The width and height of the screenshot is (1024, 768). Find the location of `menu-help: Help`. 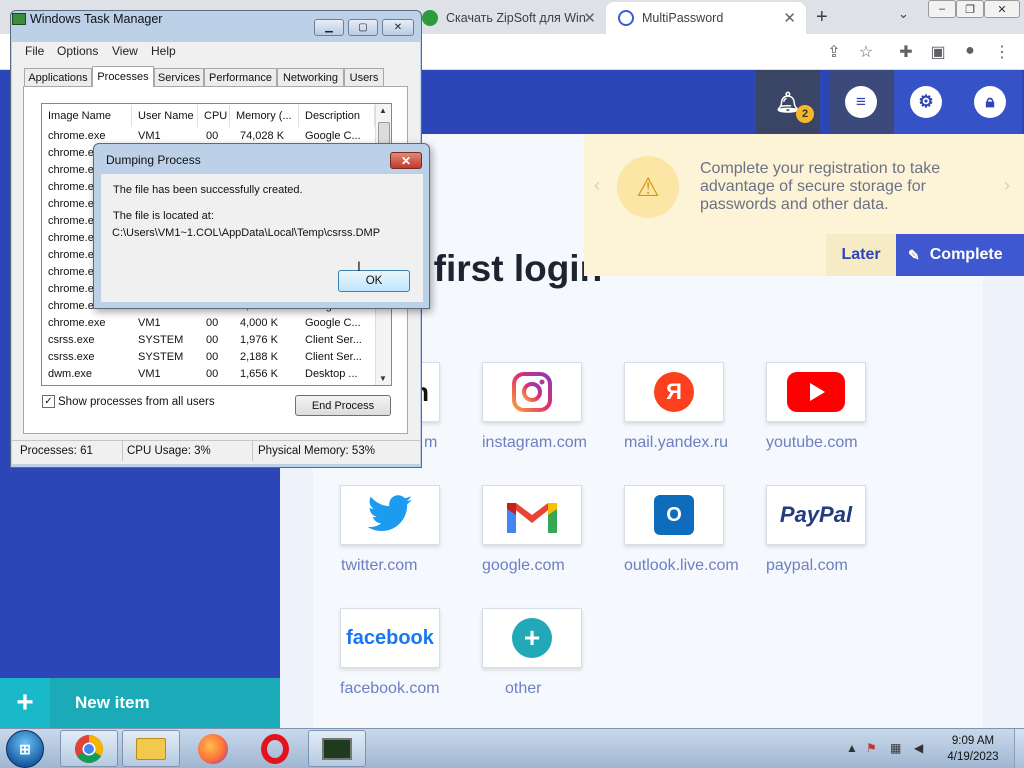

menu-help: Help is located at coordinates (163, 51).